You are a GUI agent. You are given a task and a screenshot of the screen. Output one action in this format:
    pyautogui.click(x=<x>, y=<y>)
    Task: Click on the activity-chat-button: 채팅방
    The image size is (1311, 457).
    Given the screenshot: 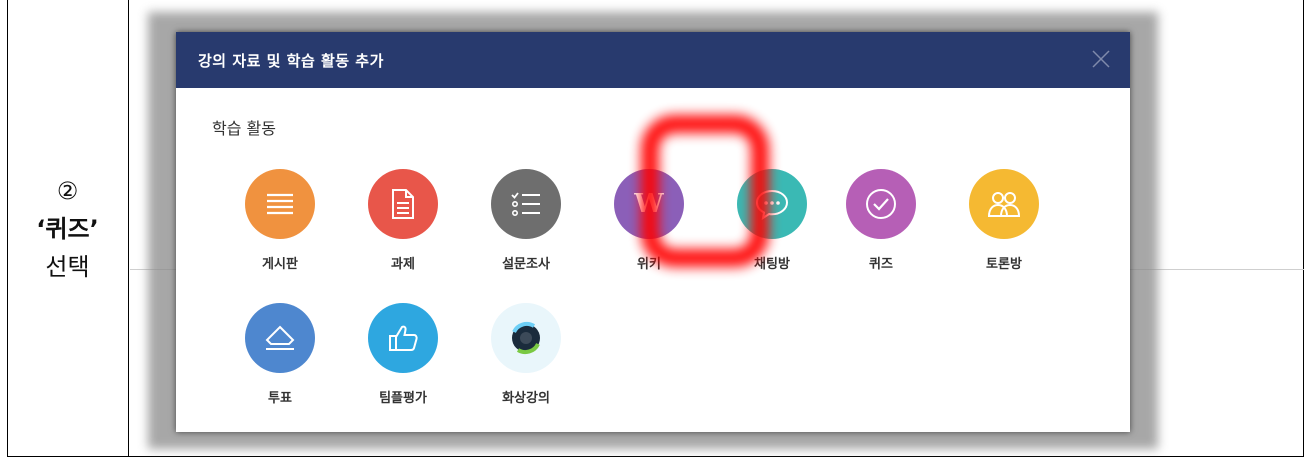 What is the action you would take?
    pyautogui.click(x=772, y=220)
    